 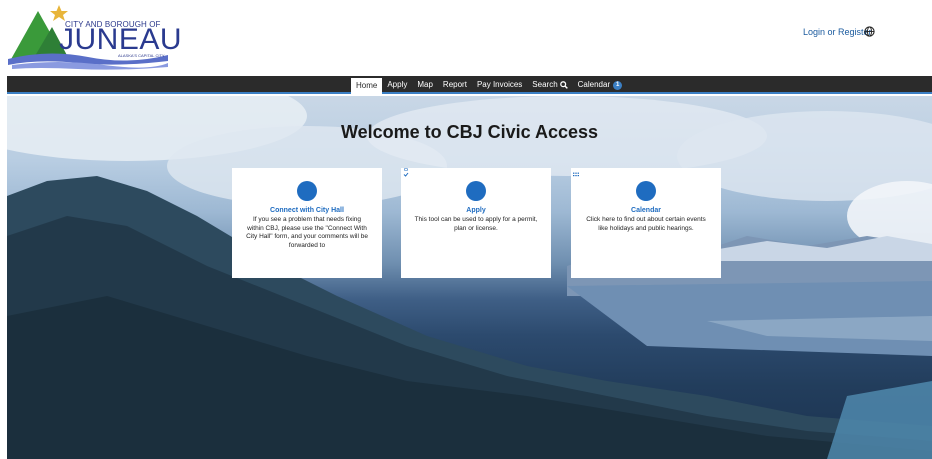 I want to click on calendar-icon, so click(x=613, y=184).